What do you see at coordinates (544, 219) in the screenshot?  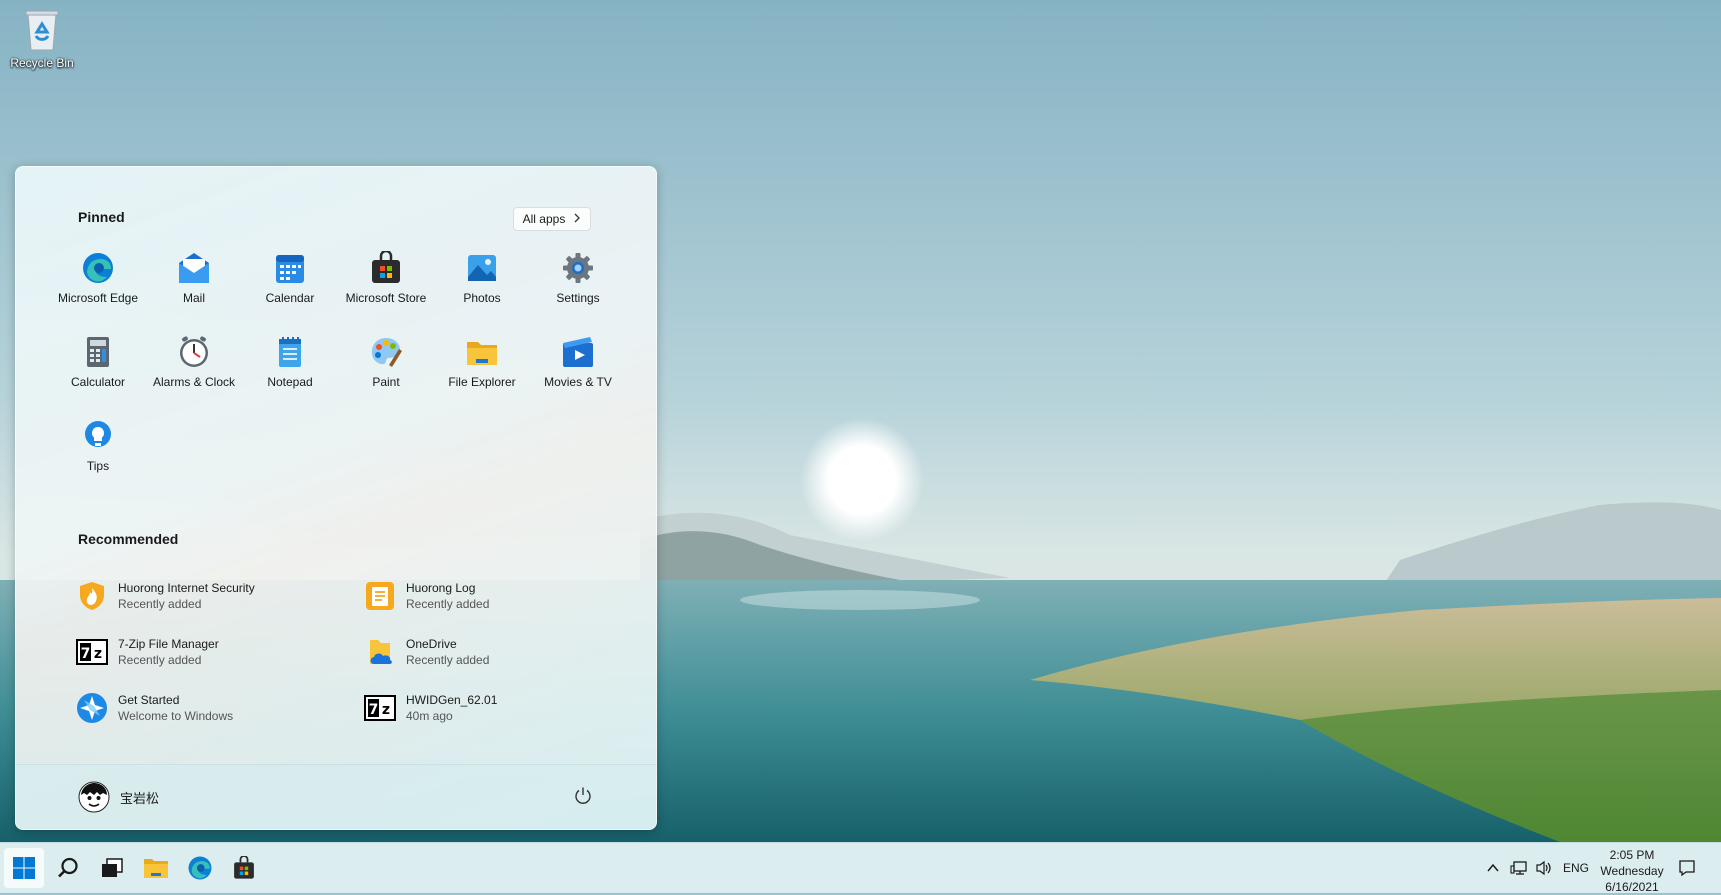 I see `all-apps-label: All apps` at bounding box center [544, 219].